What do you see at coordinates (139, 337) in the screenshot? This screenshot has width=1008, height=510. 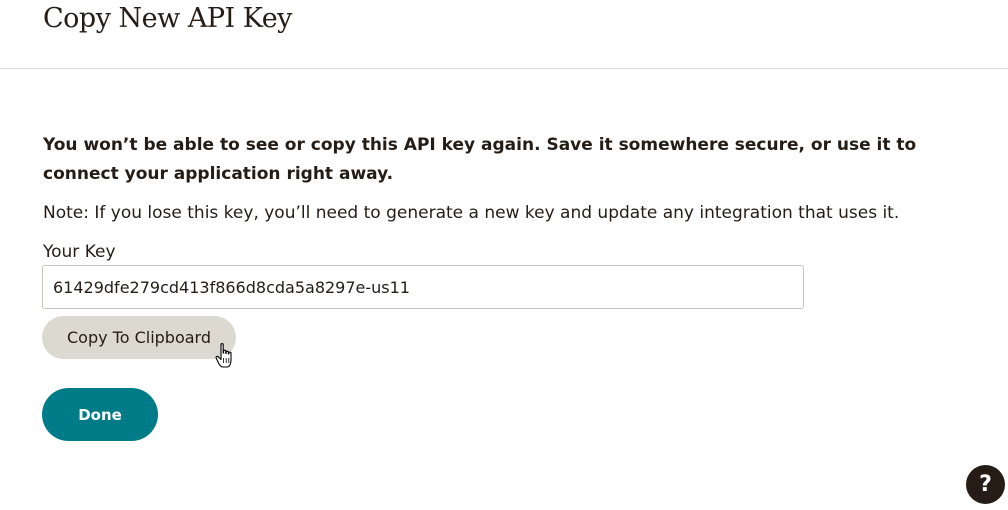 I see `copy-to-clipboard-button: Copy To Clipboard` at bounding box center [139, 337].